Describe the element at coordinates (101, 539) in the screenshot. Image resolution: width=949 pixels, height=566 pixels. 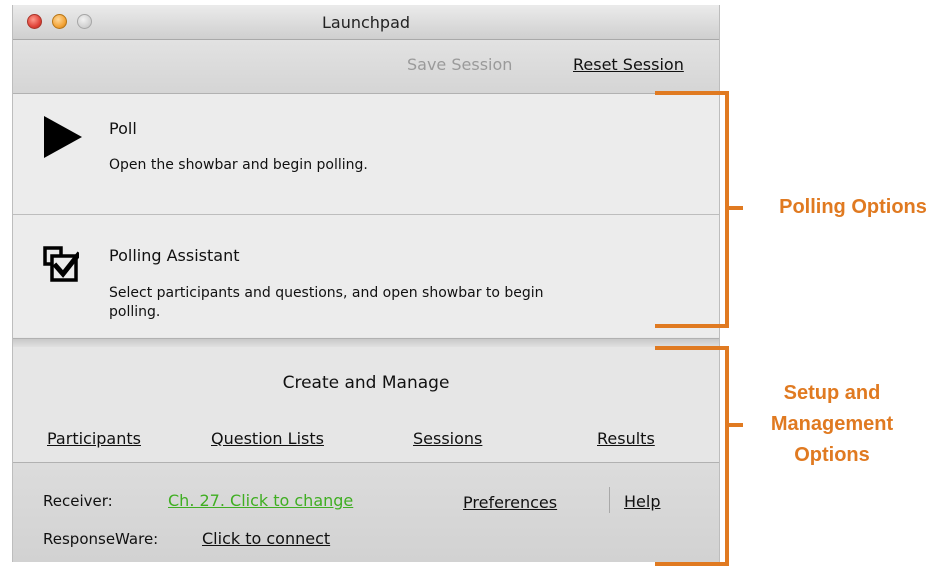
I see `responseware-label: ResponseWare:` at that location.